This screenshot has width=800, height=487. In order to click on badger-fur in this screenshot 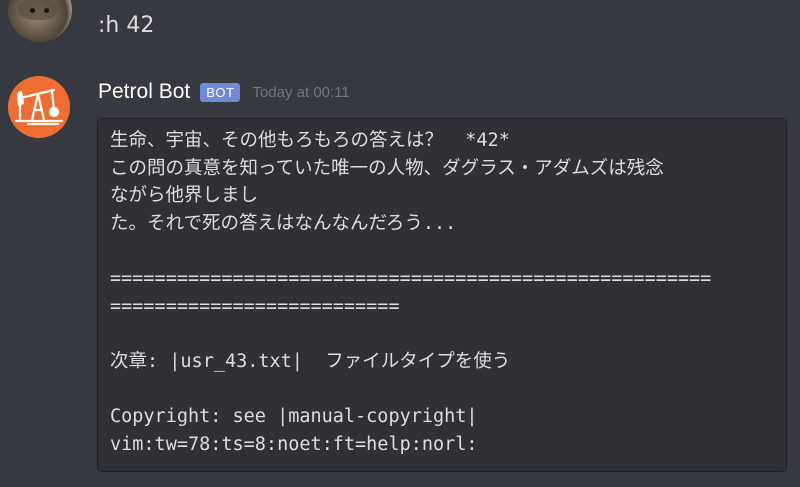, I will do `click(38, 10)`.